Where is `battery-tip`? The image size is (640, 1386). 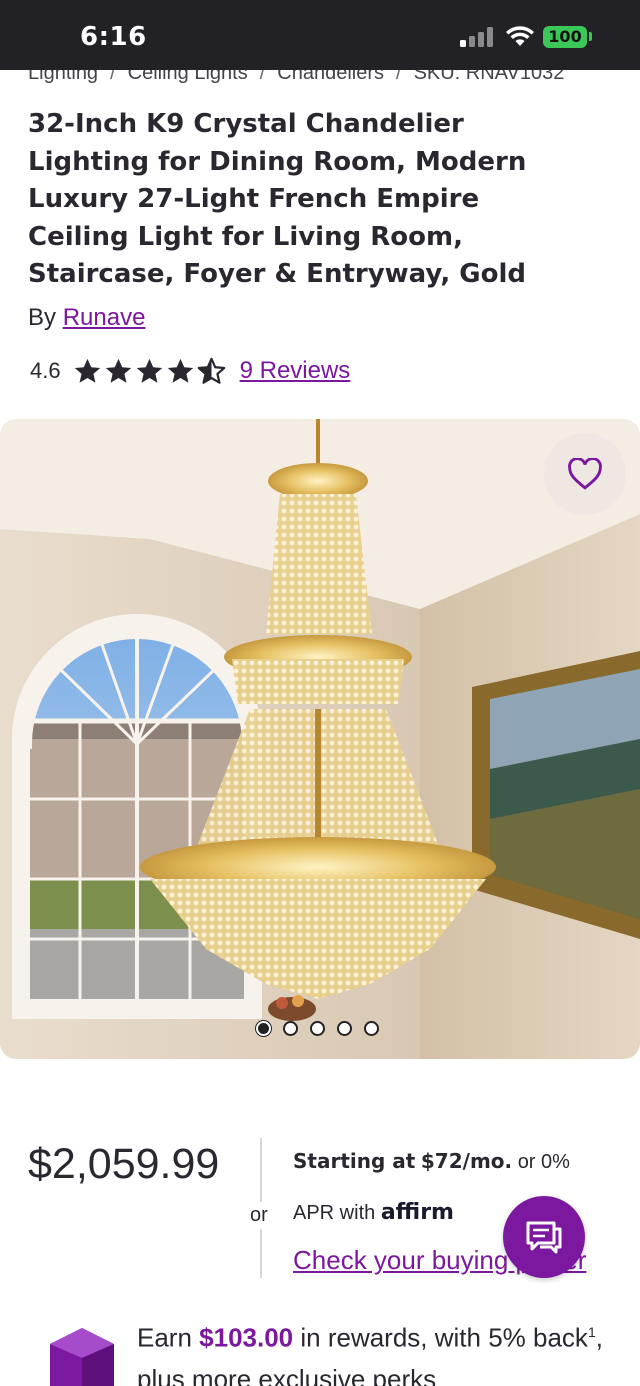
battery-tip is located at coordinates (590, 36).